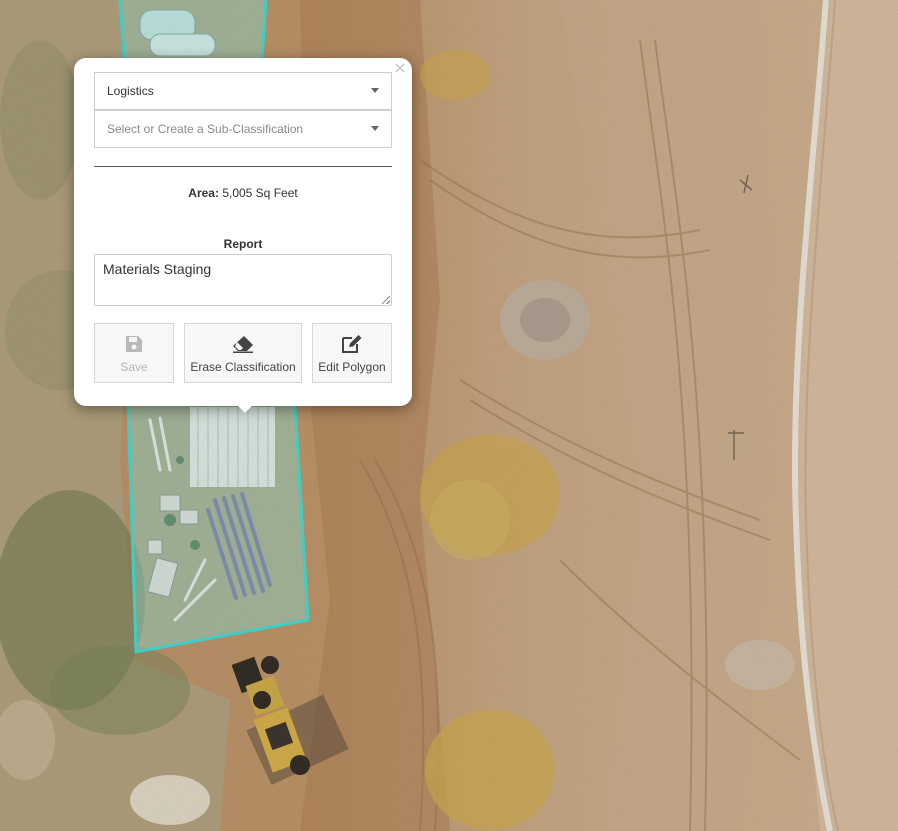 Image resolution: width=898 pixels, height=831 pixels. What do you see at coordinates (243, 280) in the screenshot?
I see `report-textarea: Materials Staging` at bounding box center [243, 280].